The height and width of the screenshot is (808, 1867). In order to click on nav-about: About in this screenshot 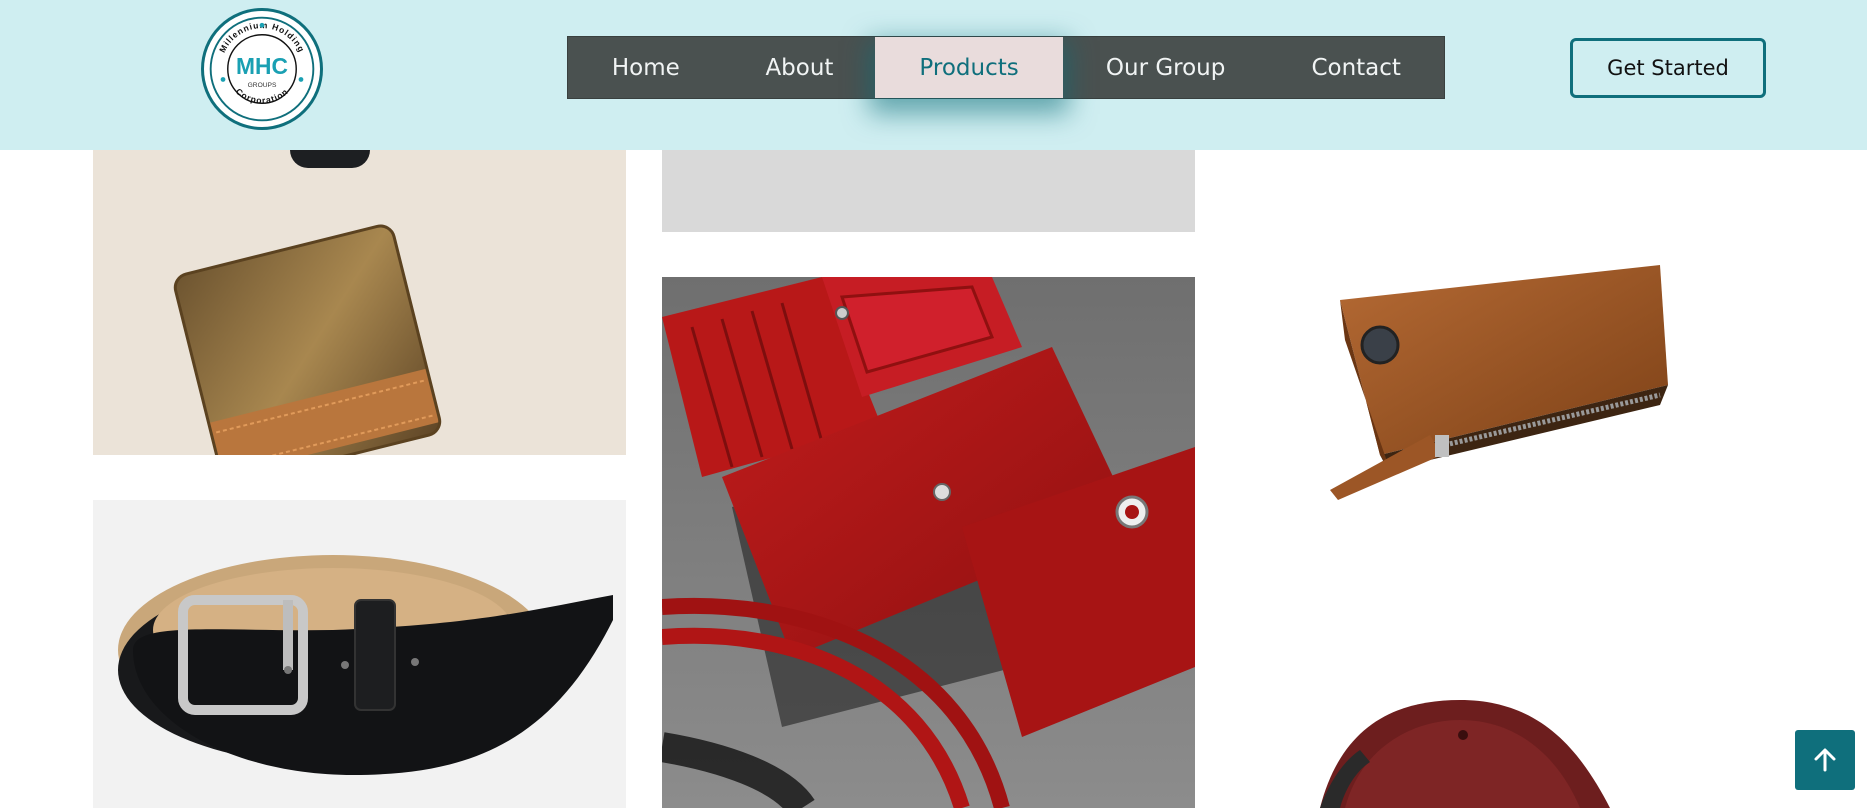, I will do `click(800, 67)`.